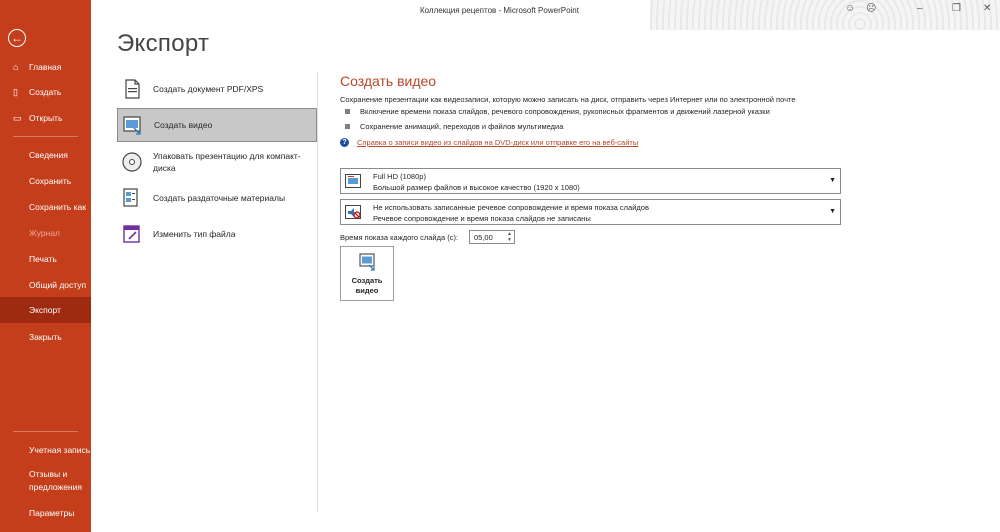 The height and width of the screenshot is (532, 1000). I want to click on nav-save-as-label: Сохранить как, so click(57, 207).